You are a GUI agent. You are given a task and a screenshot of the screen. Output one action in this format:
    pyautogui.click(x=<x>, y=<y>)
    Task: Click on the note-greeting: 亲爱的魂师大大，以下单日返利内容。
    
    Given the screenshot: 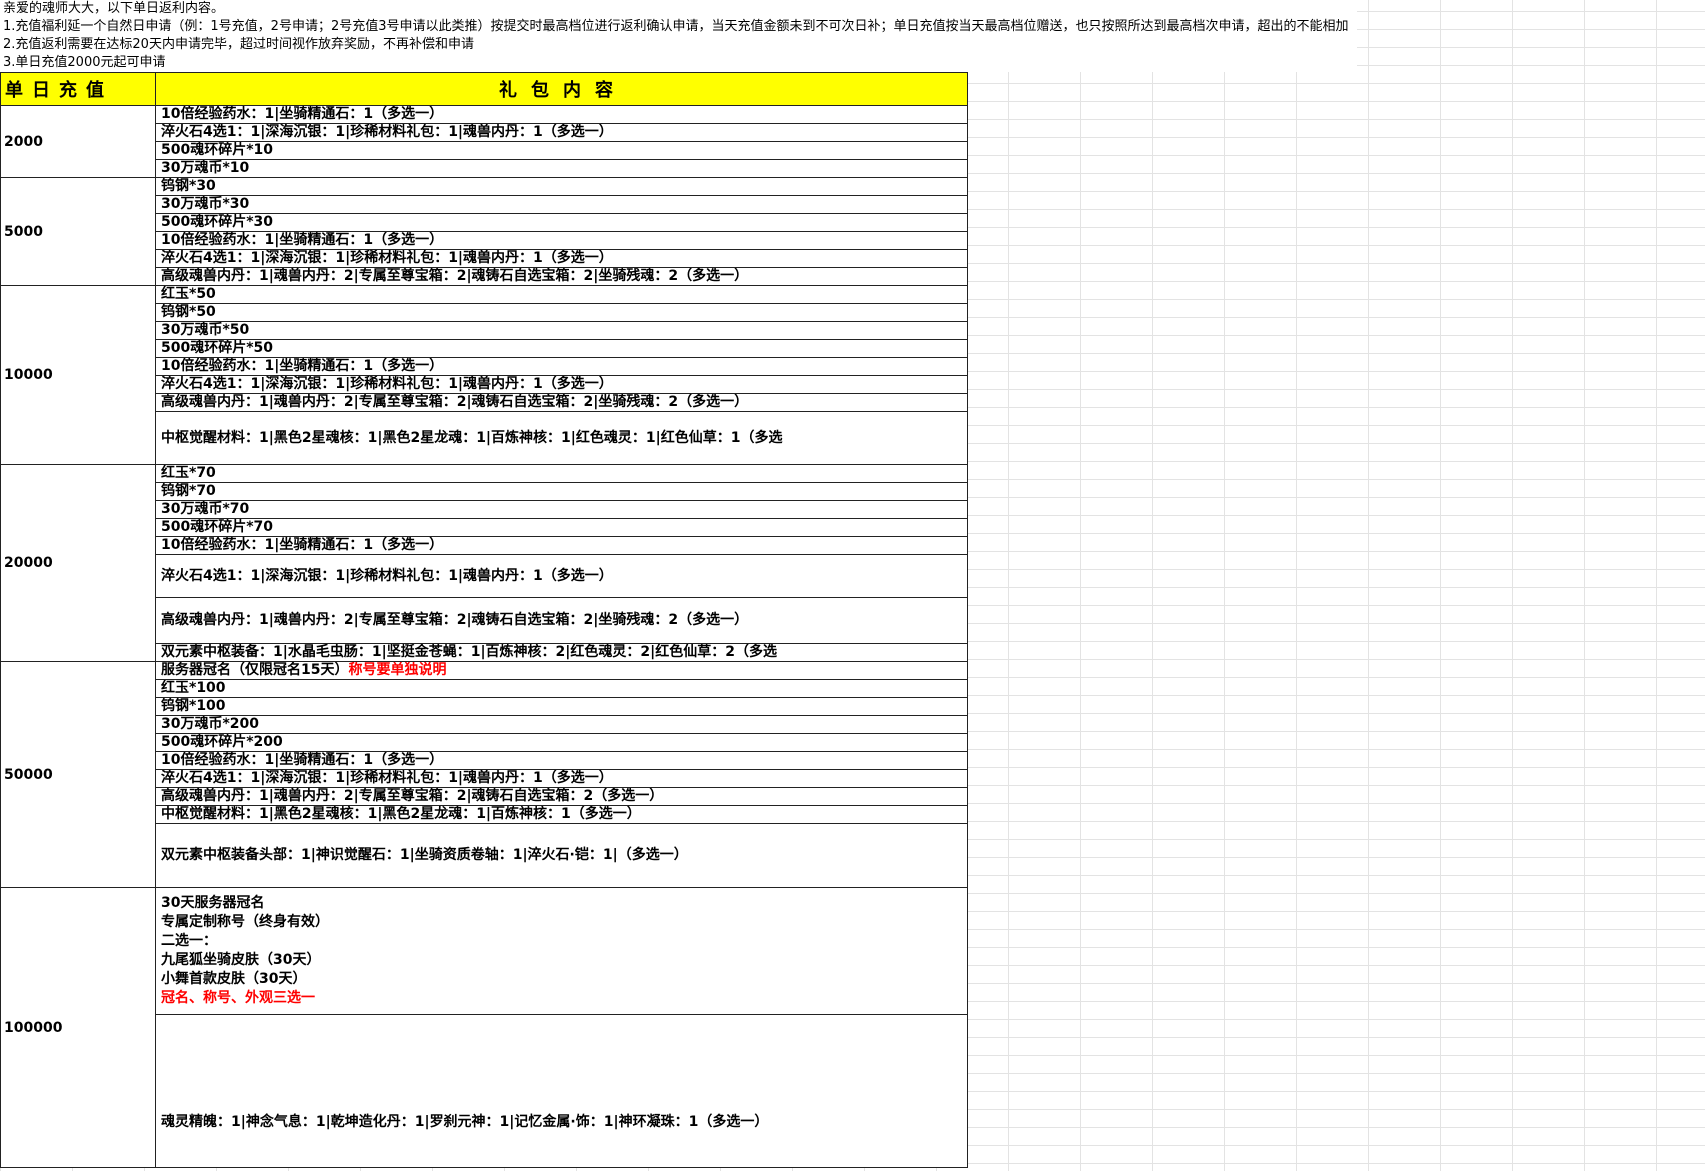 What is the action you would take?
    pyautogui.click(x=114, y=8)
    